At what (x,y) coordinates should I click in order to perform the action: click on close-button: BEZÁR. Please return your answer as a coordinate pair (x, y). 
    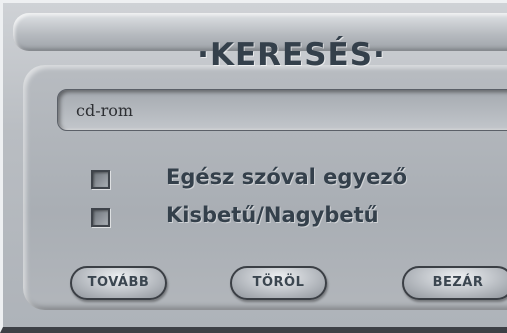
    Looking at the image, I should click on (454, 283).